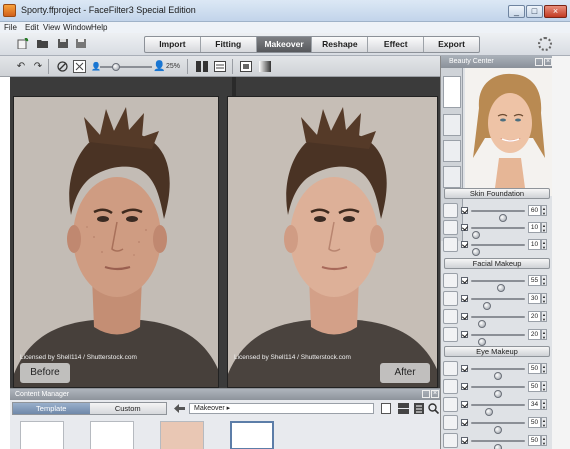 This screenshot has width=570, height=449. Describe the element at coordinates (534, 280) in the screenshot. I see `amount-value: 55` at that location.